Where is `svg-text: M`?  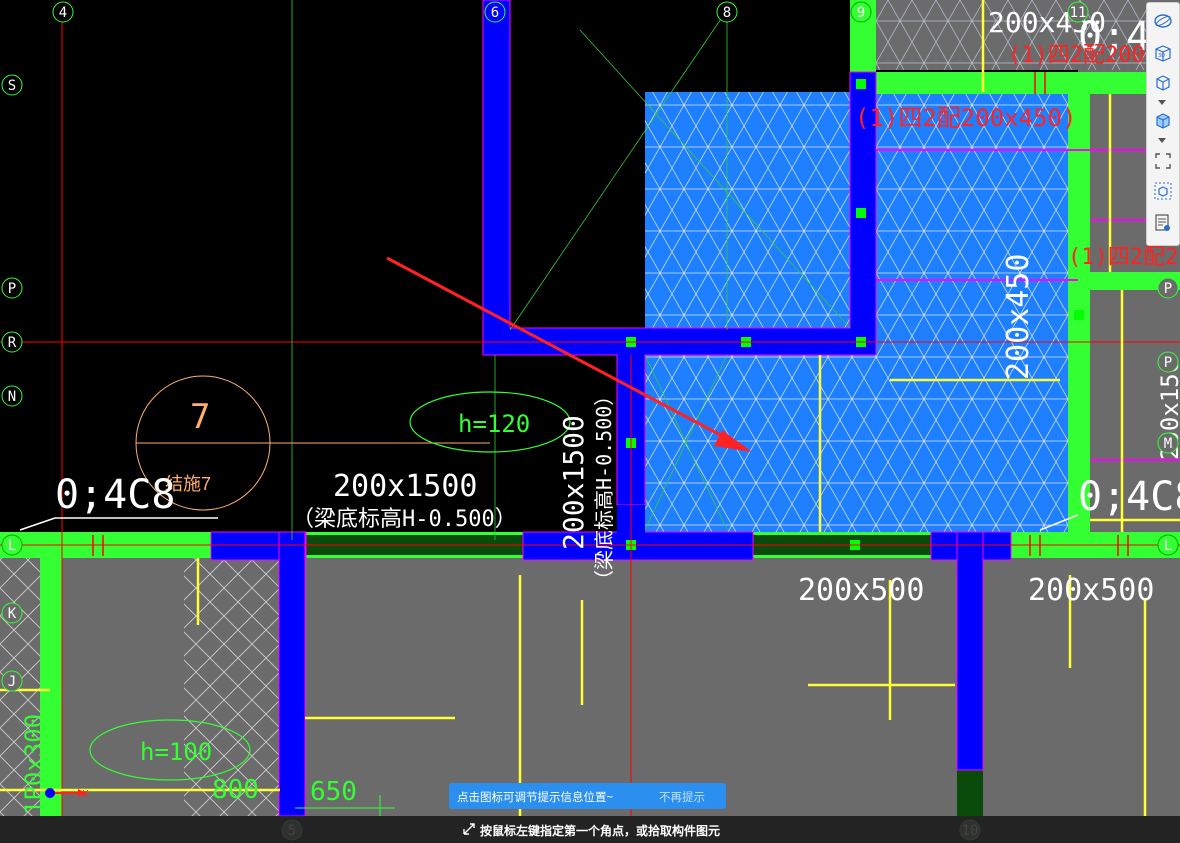 svg-text: M is located at coordinates (1168, 444).